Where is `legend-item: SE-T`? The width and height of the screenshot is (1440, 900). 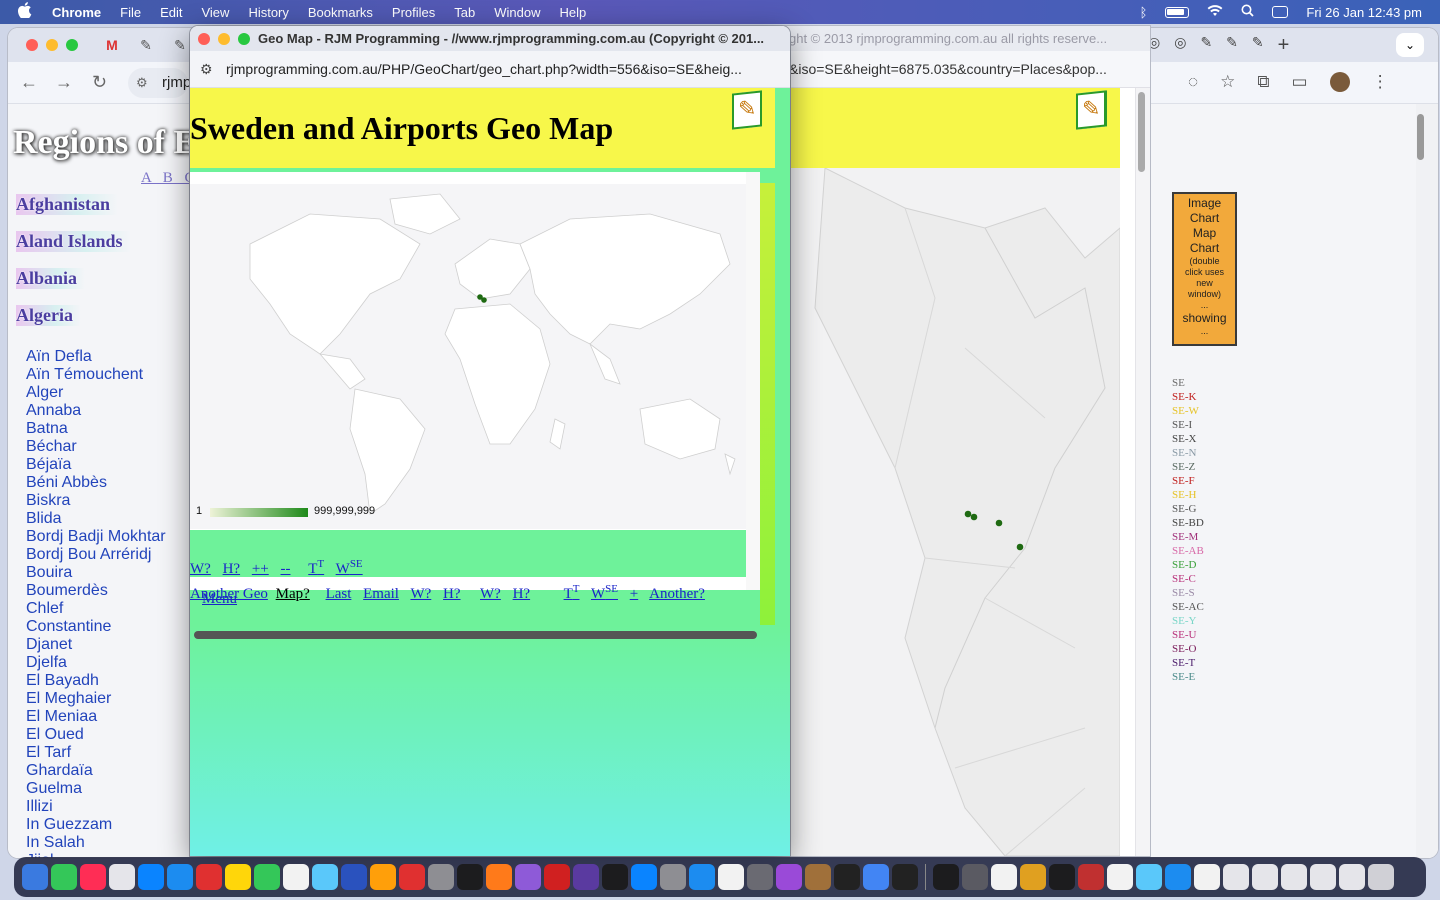
legend-item: SE-T is located at coordinates (1188, 663).